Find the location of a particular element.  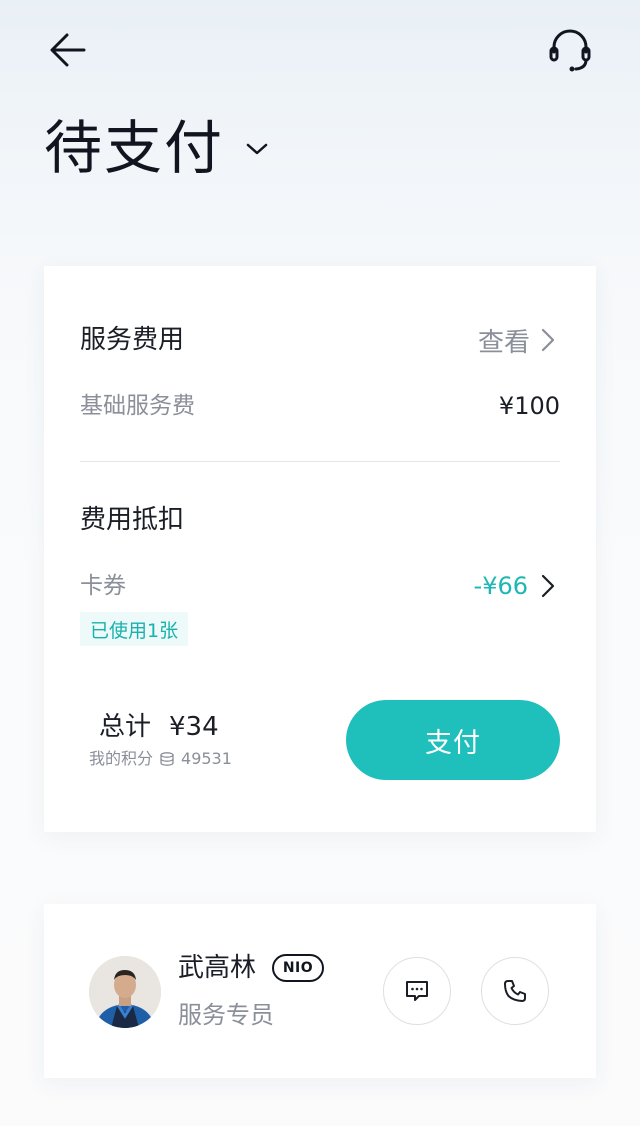

coupon-used-badge: 已使用1张 is located at coordinates (134, 629).